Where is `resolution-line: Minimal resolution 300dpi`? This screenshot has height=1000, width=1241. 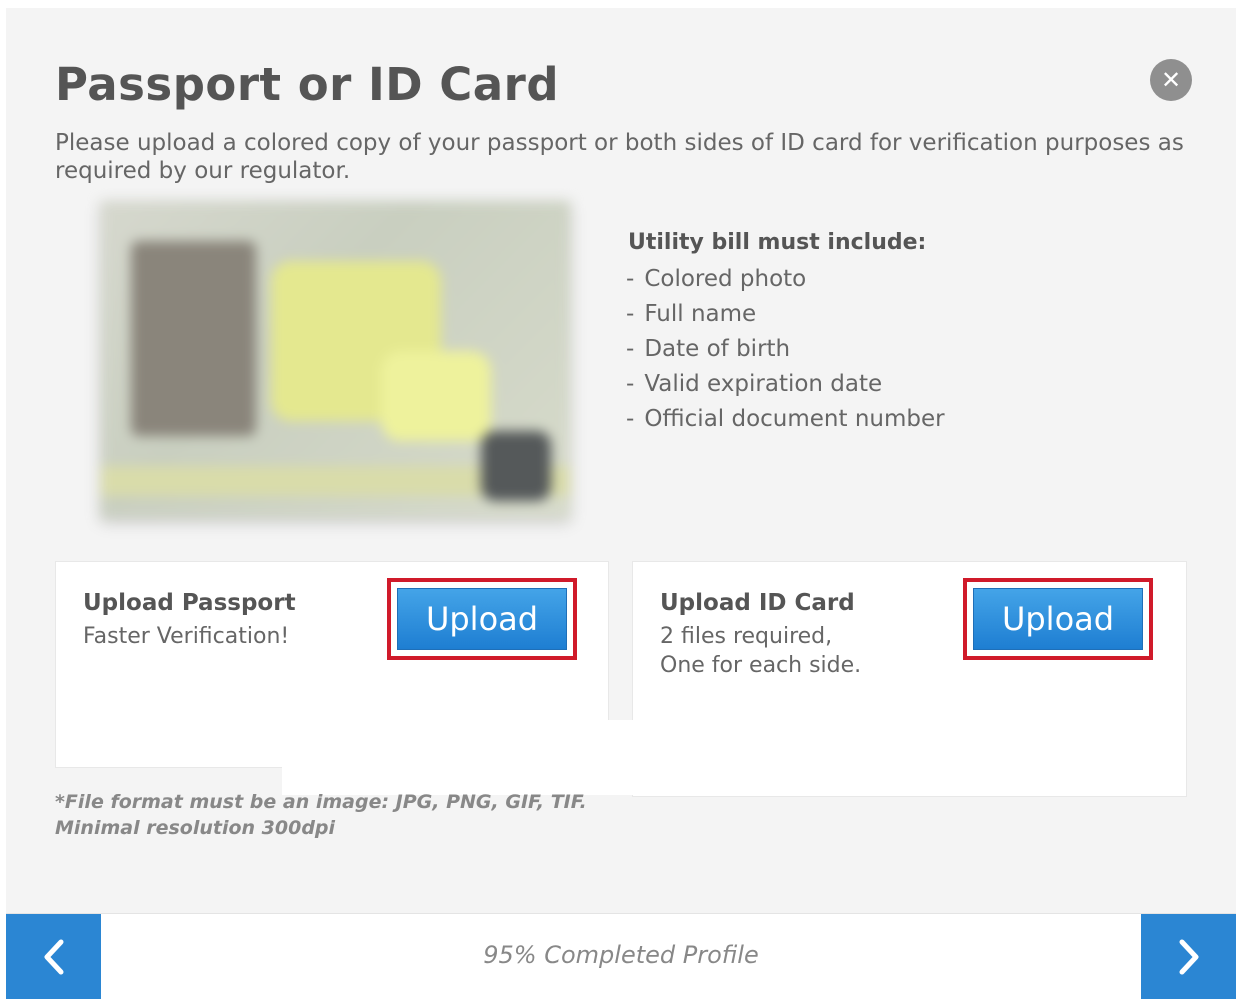 resolution-line: Minimal resolution 300dpi is located at coordinates (195, 828).